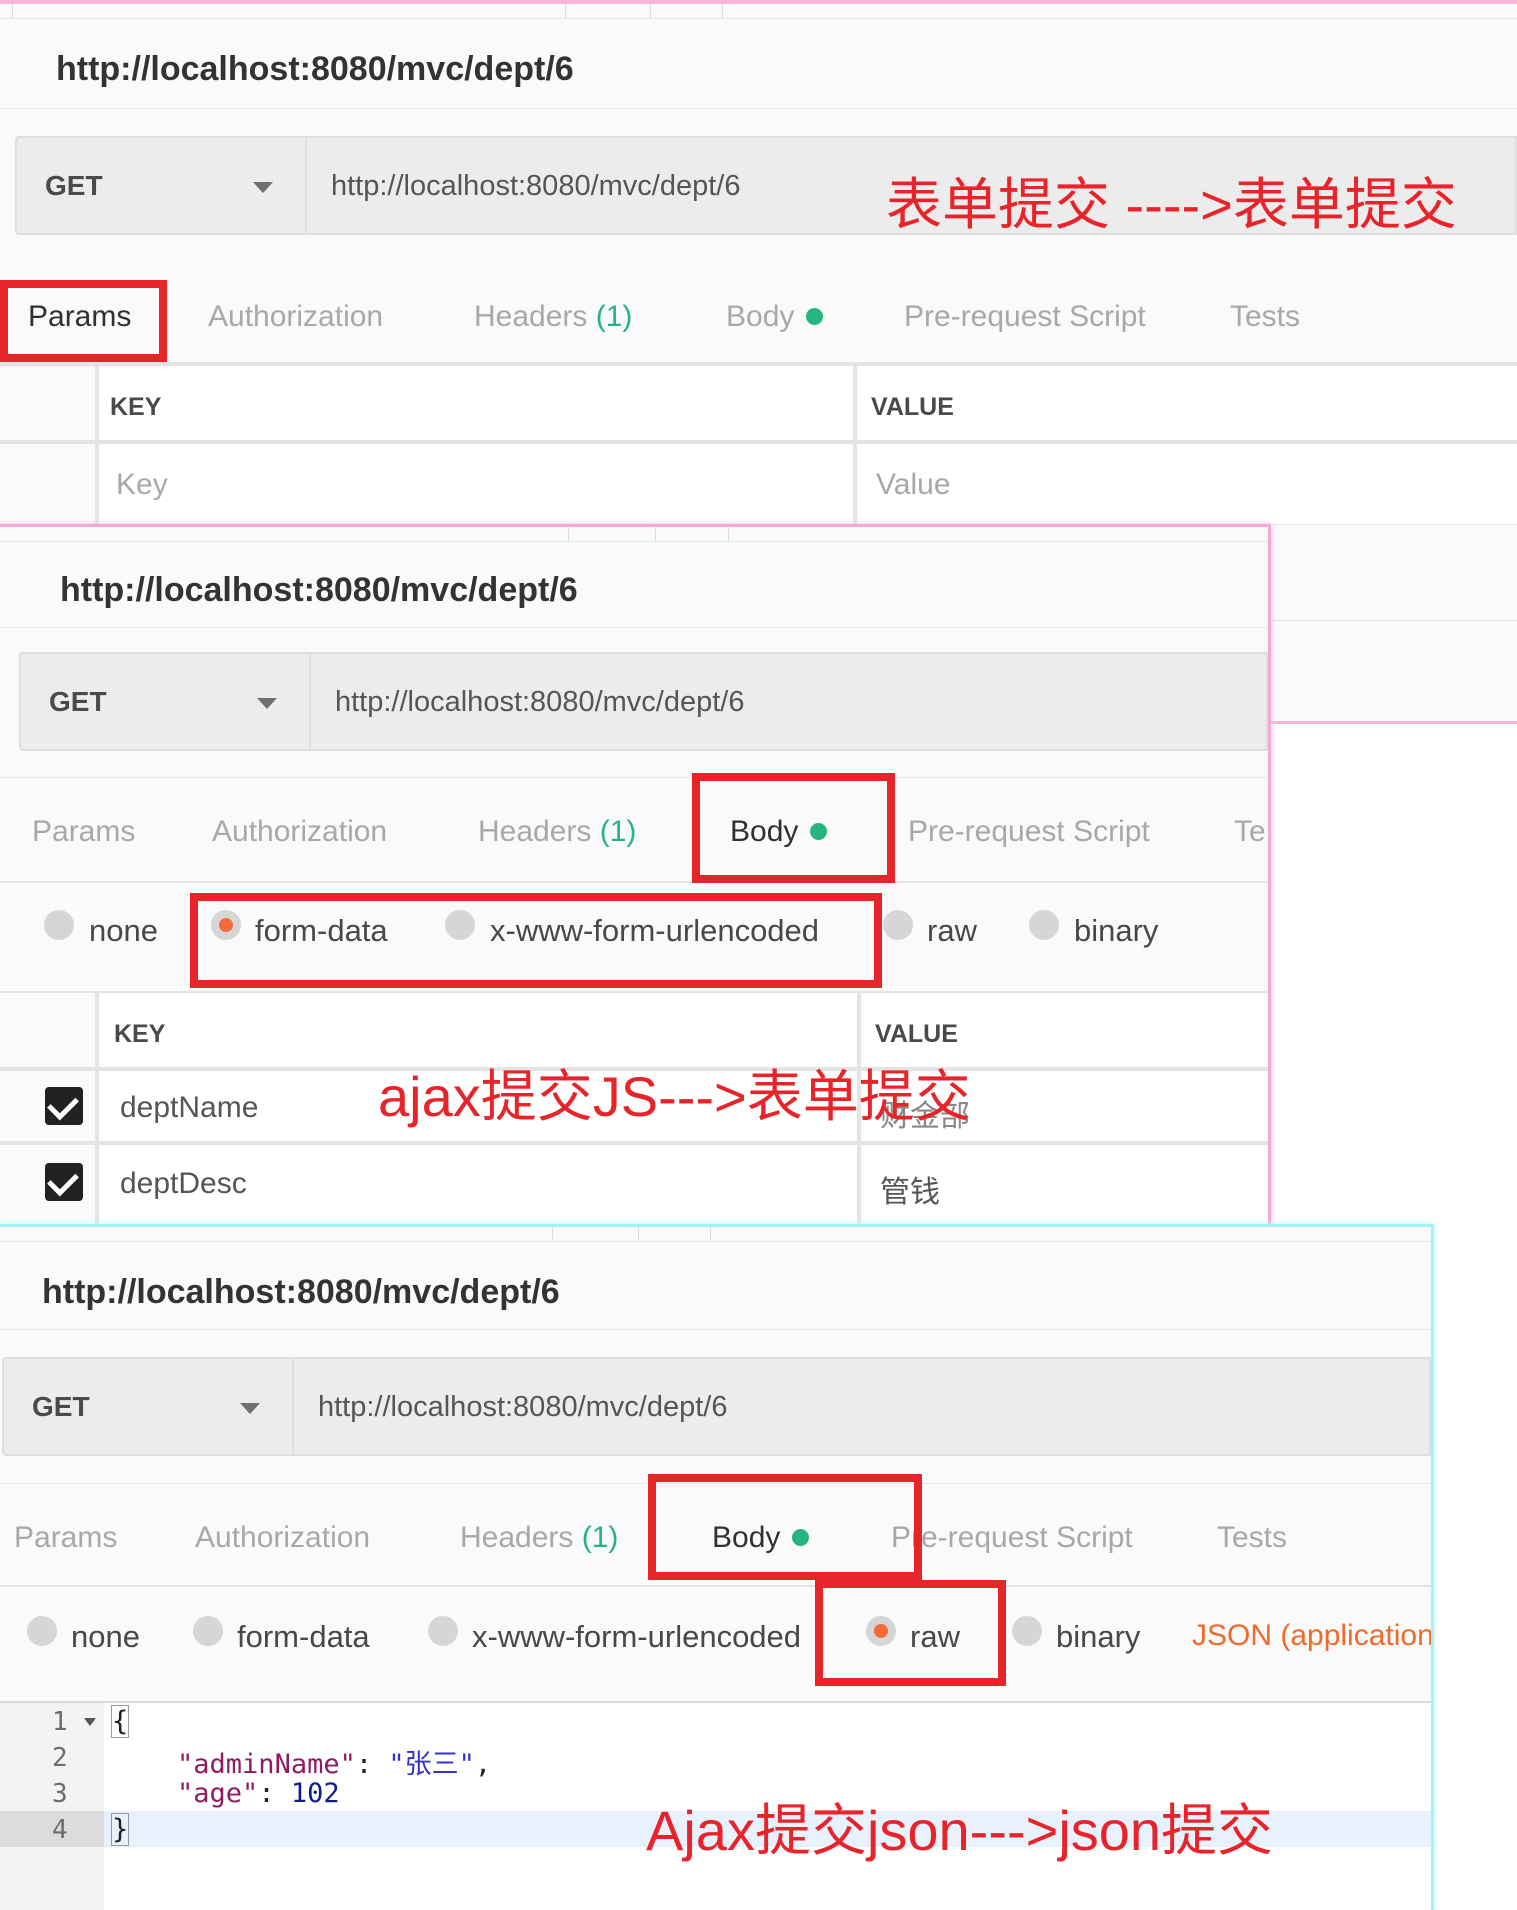 Image resolution: width=1517 pixels, height=1910 pixels. What do you see at coordinates (952, 930) in the screenshot?
I see `body-type-raw-label: raw` at bounding box center [952, 930].